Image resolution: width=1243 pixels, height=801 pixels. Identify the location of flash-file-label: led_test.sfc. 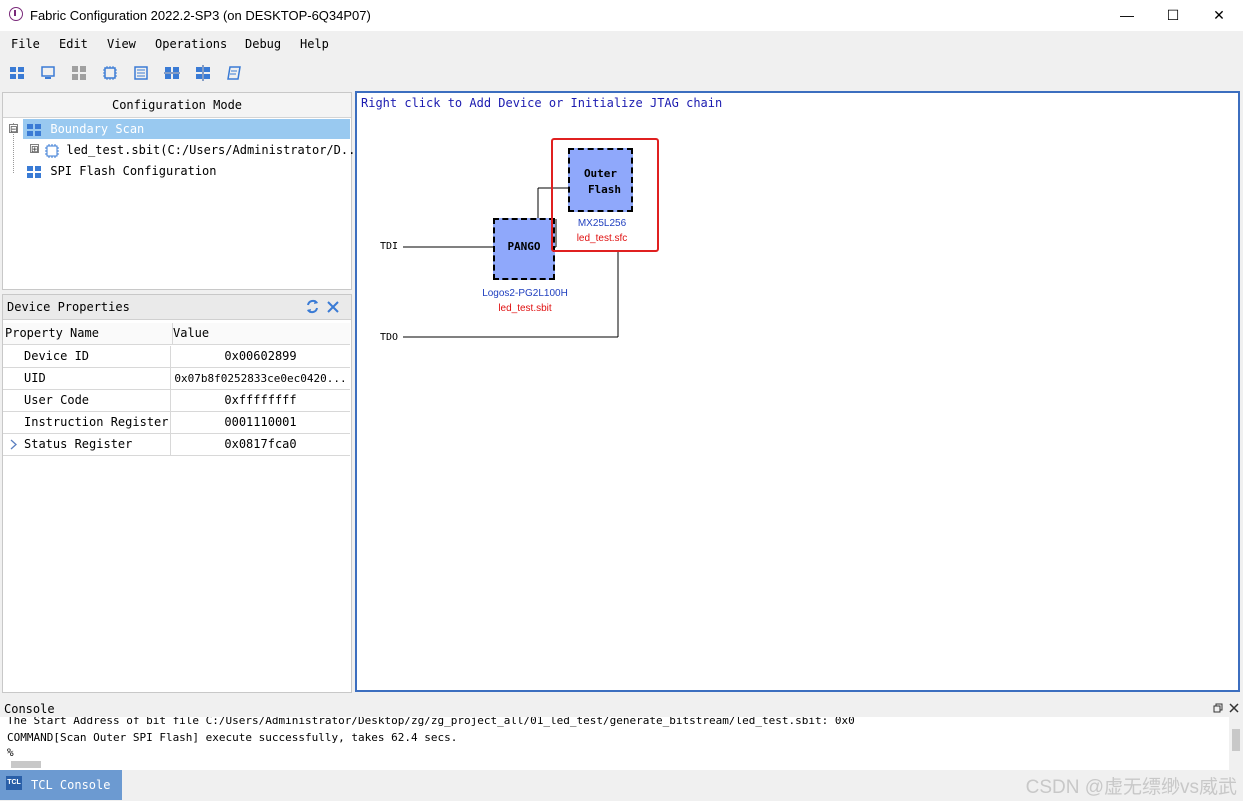
(602, 238).